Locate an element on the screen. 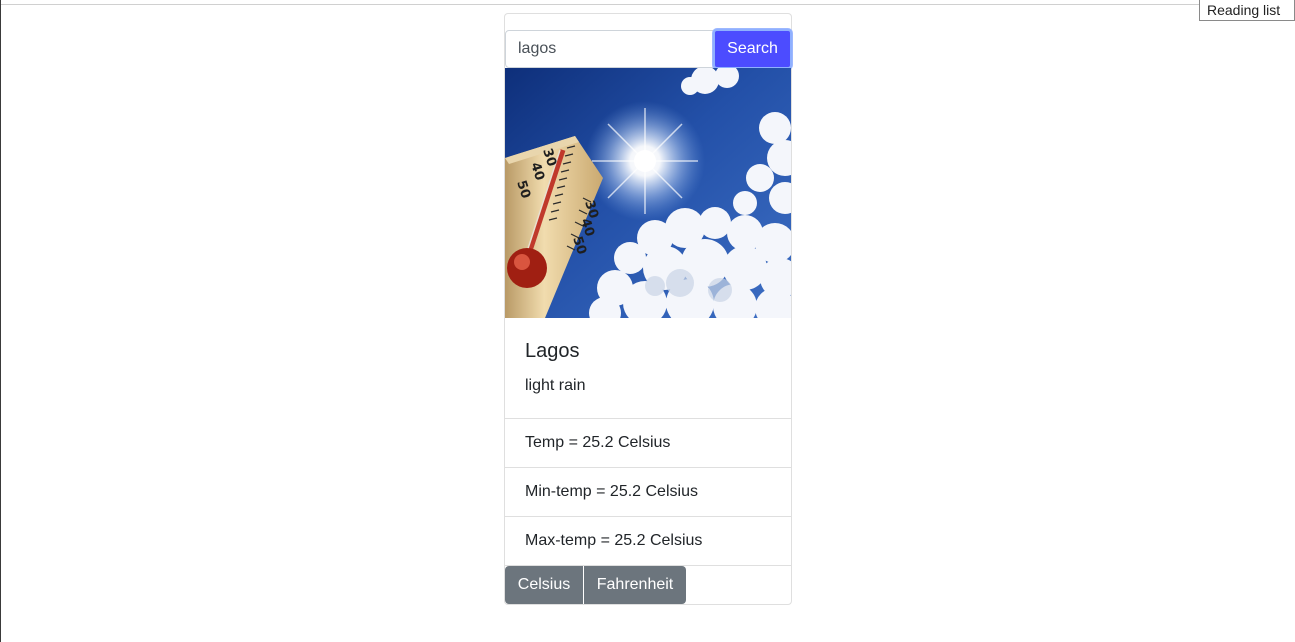  min-temp-item: Min-temp = 25.2 Celsius is located at coordinates (648, 491).